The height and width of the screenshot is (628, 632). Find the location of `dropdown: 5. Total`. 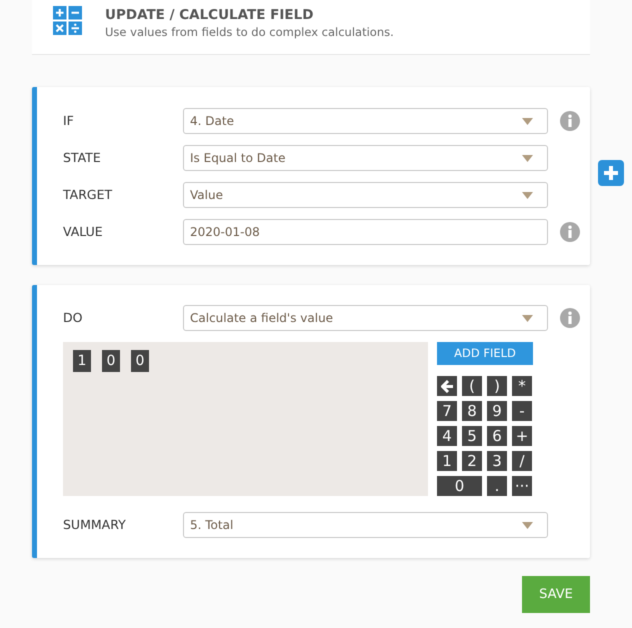

dropdown: 5. Total is located at coordinates (365, 525).